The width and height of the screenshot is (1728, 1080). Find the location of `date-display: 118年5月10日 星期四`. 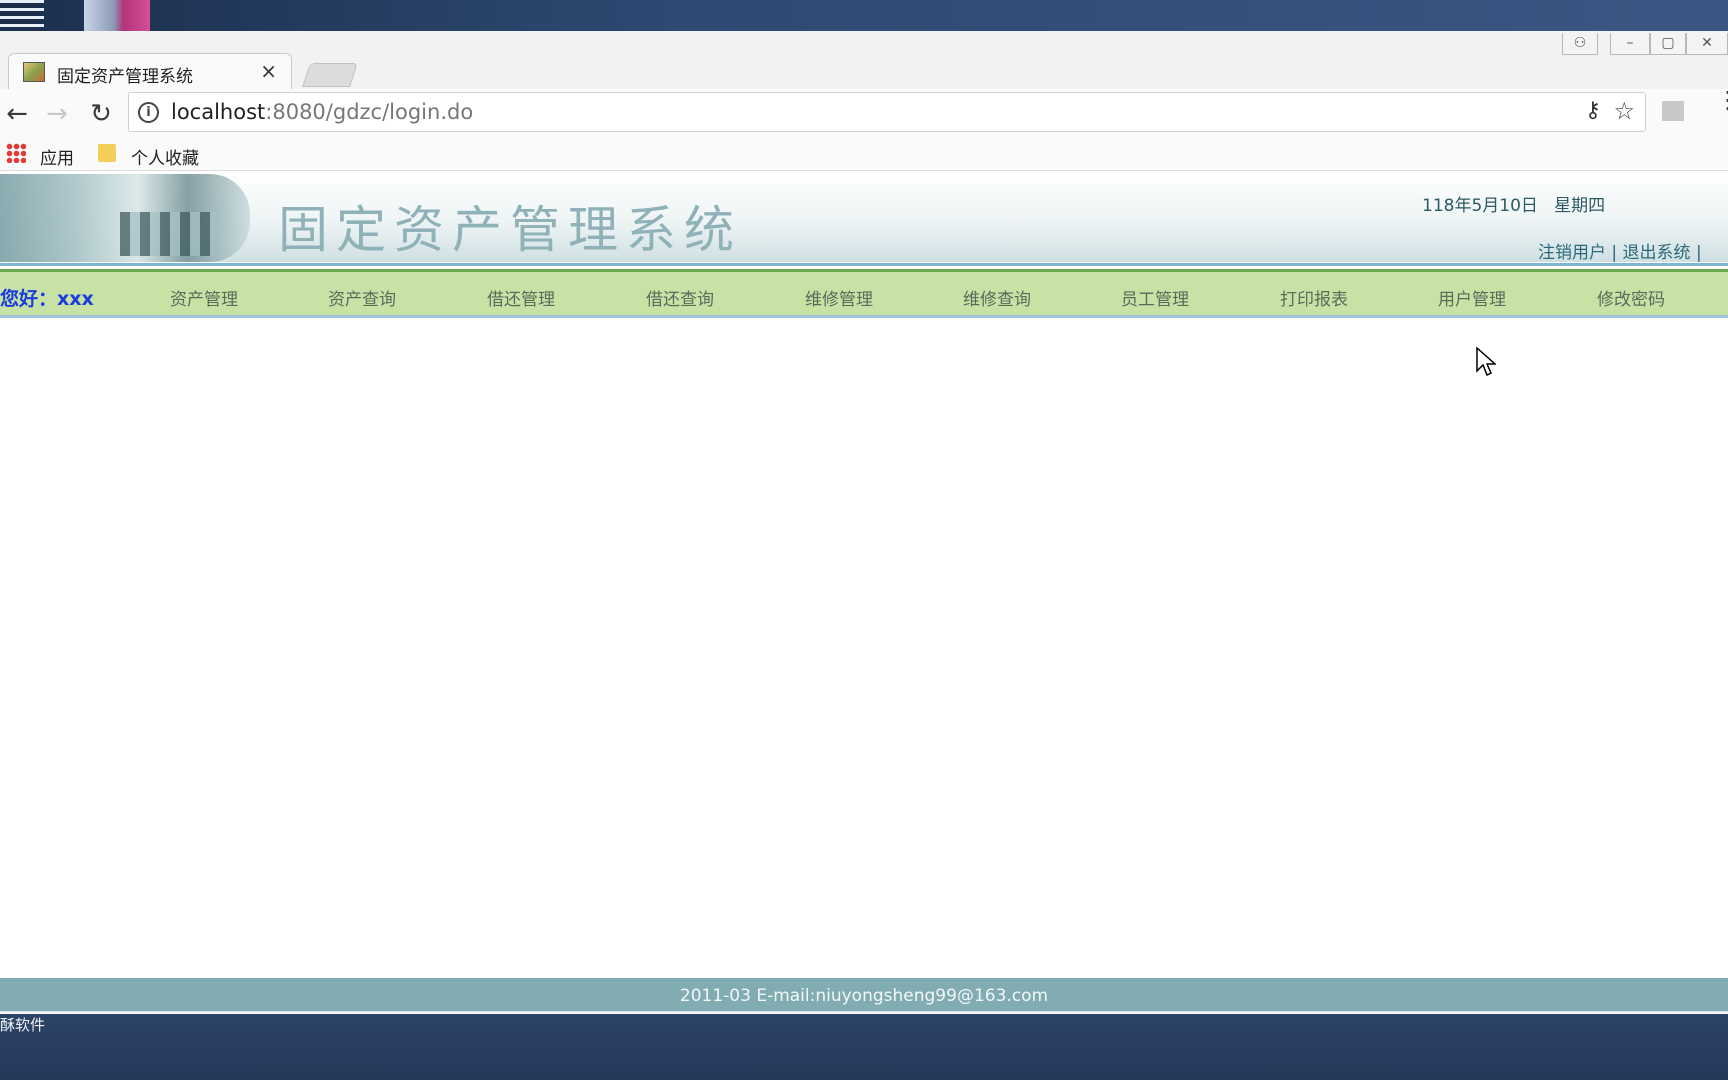

date-display: 118年5月10日 星期四 is located at coordinates (1513, 203).